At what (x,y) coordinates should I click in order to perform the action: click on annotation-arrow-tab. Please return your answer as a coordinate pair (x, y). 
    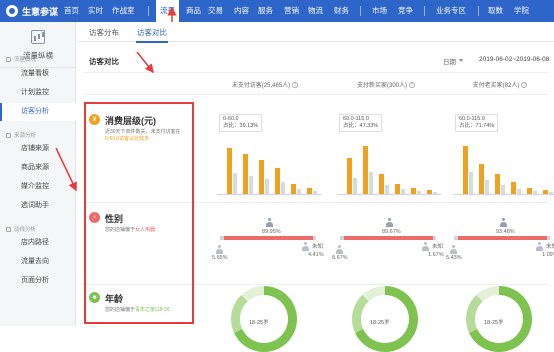
    Looking at the image, I should click on (145, 62).